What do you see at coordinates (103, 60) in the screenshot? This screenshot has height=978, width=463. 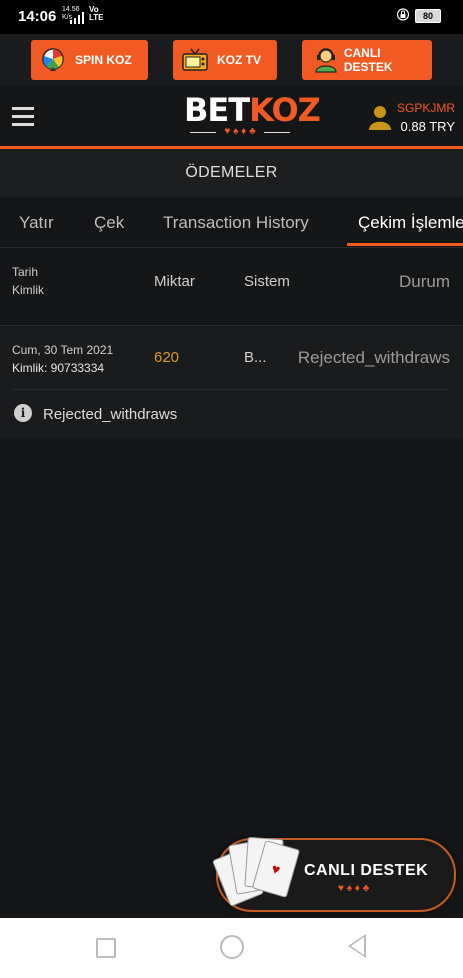 I see `spin-koz-label: SPIN KOZ` at bounding box center [103, 60].